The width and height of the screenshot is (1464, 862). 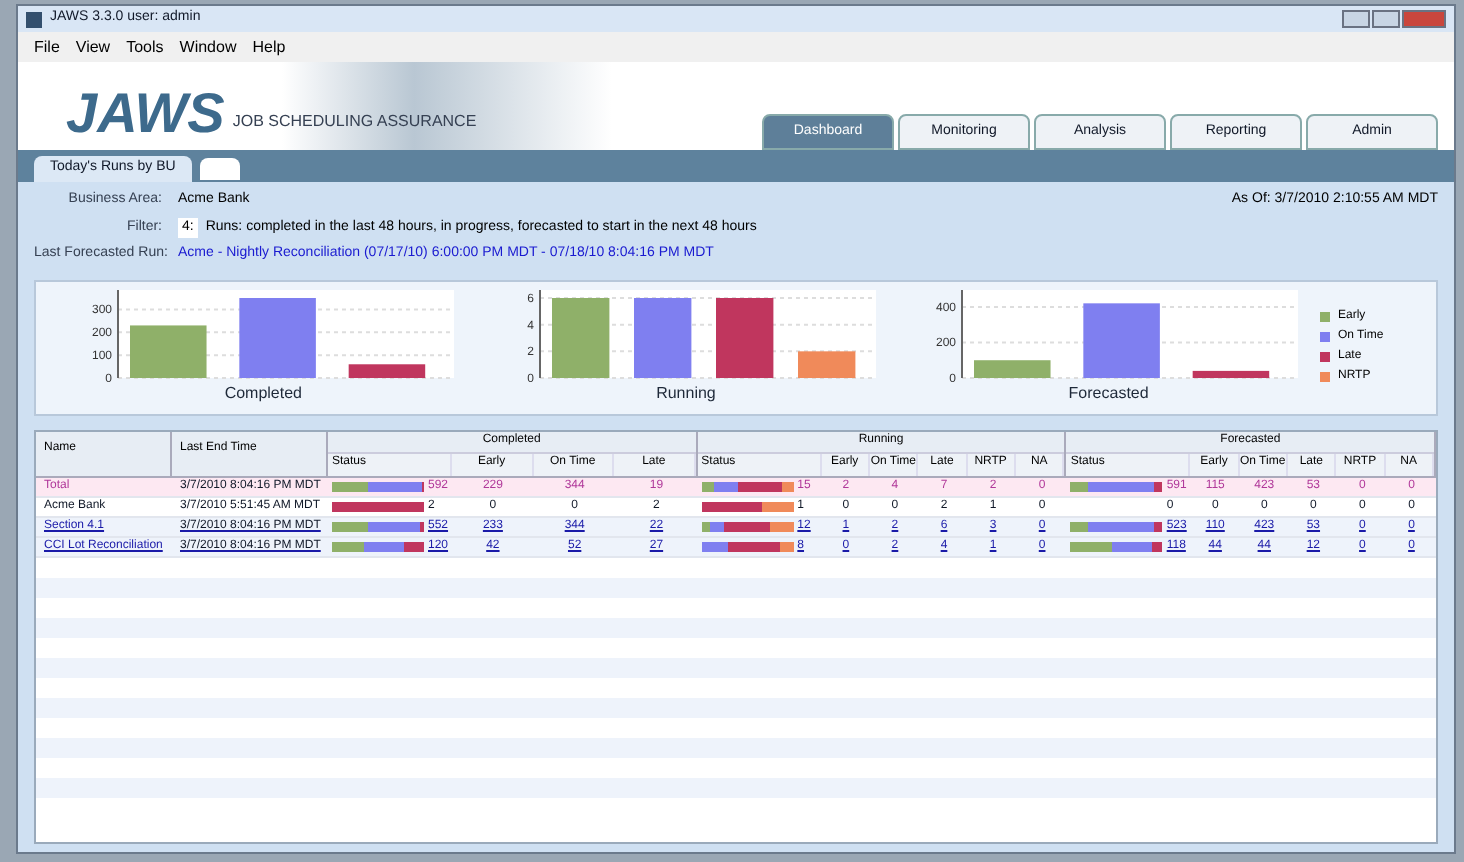 I want to click on maximize-button, so click(x=1386, y=19).